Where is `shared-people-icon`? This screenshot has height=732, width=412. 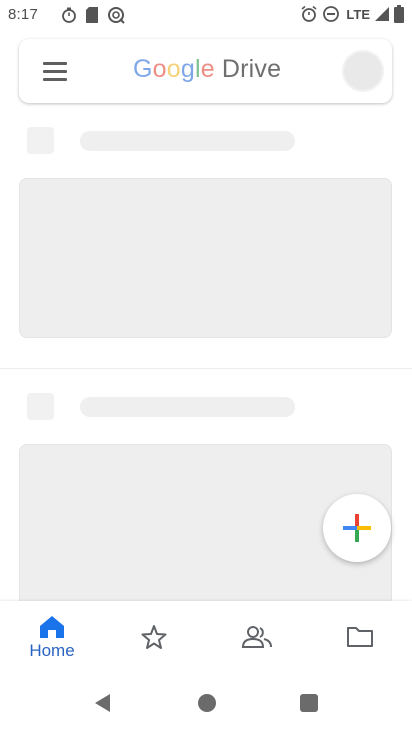 shared-people-icon is located at coordinates (257, 637).